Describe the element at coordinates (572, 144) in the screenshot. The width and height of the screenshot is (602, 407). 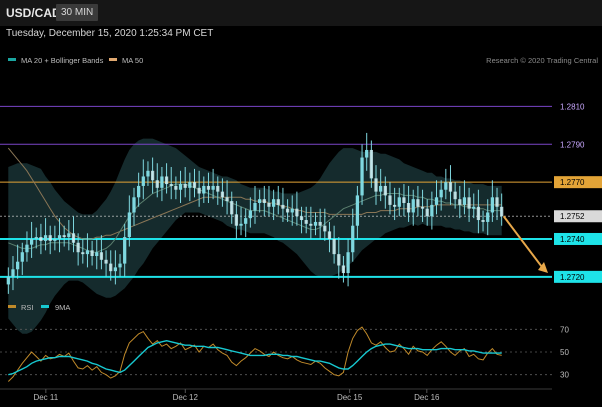
I see `price-label-1.2790: 1.2790` at that location.